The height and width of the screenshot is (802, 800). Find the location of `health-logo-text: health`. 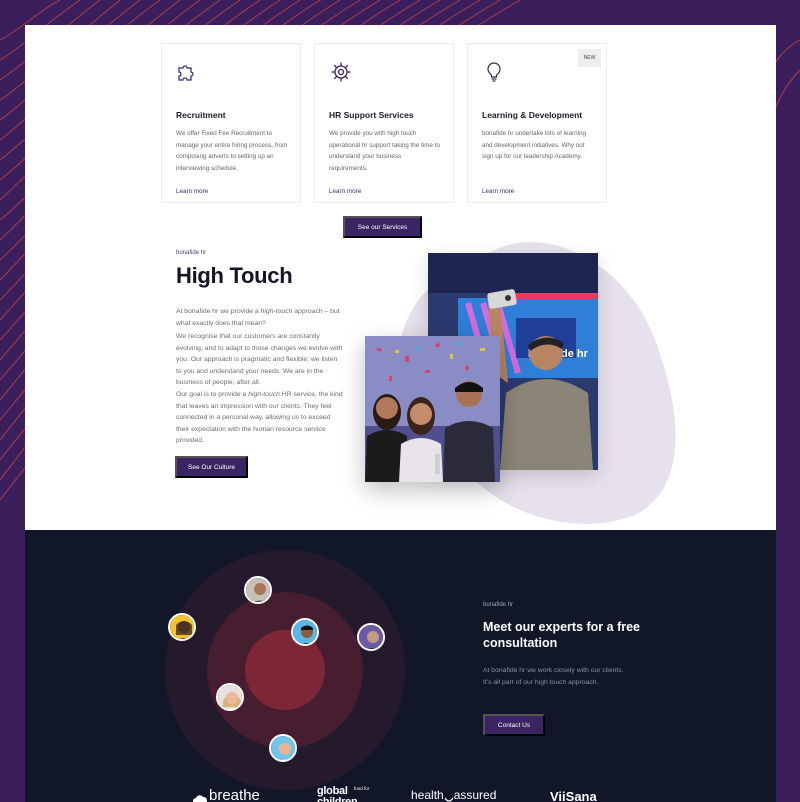

health-logo-text: health is located at coordinates (427, 795).